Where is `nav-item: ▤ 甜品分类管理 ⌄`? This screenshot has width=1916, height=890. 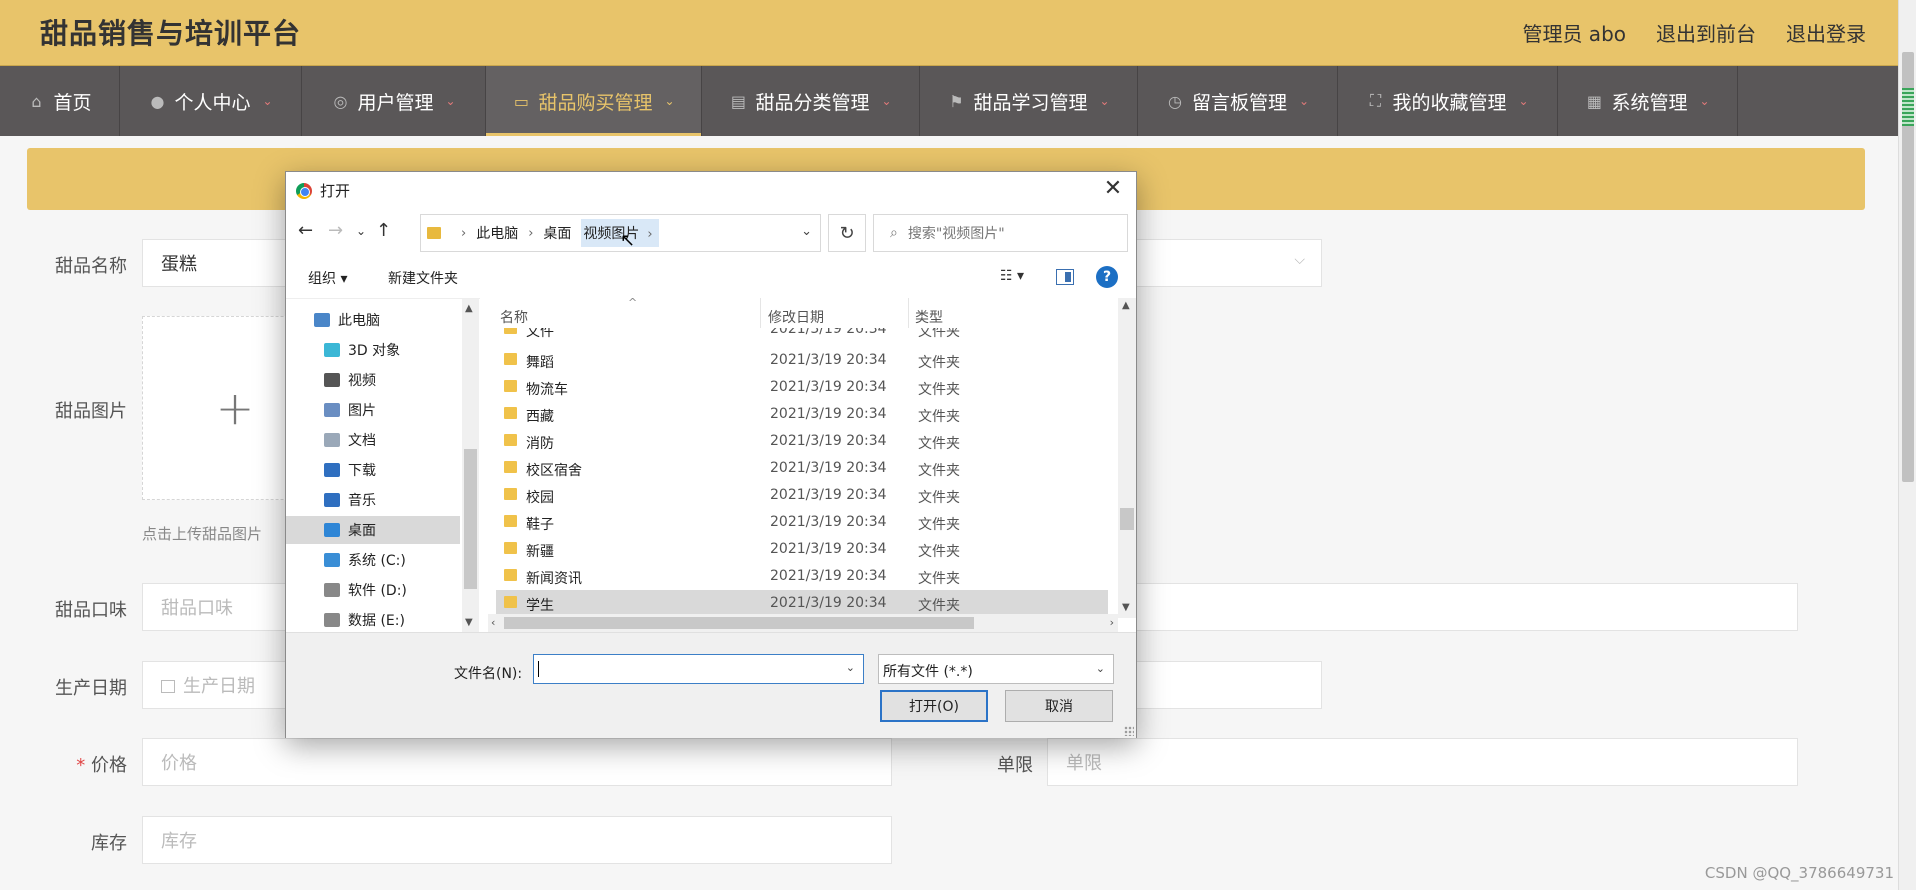 nav-item: ▤ 甜品分类管理 ⌄ is located at coordinates (811, 101).